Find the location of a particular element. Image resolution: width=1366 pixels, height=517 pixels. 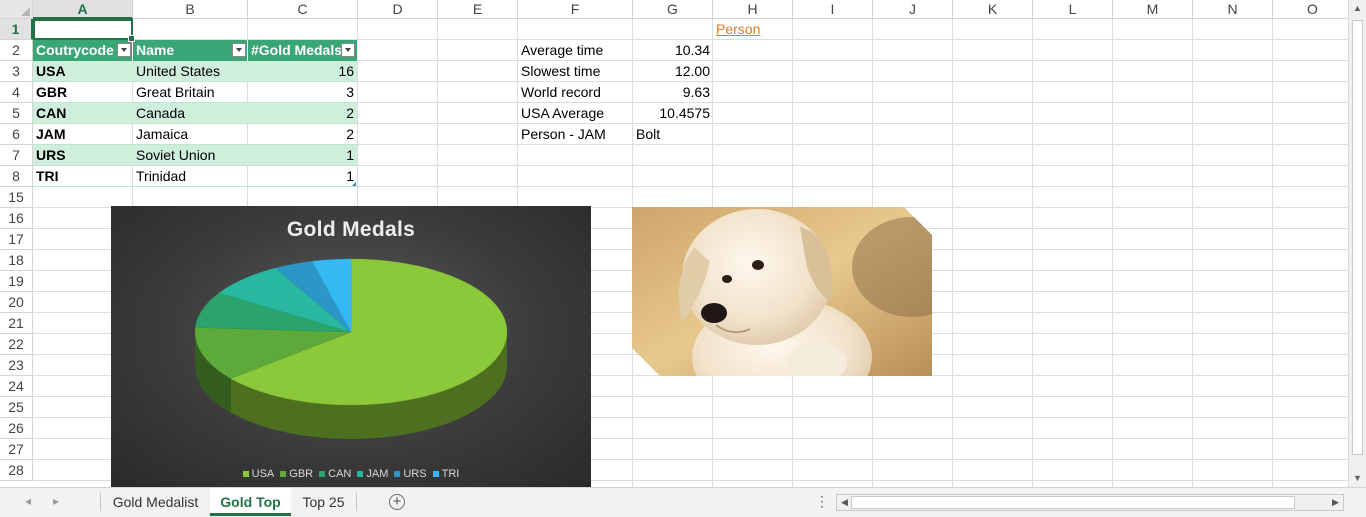

stat-label: Person - JAM is located at coordinates (575, 134).